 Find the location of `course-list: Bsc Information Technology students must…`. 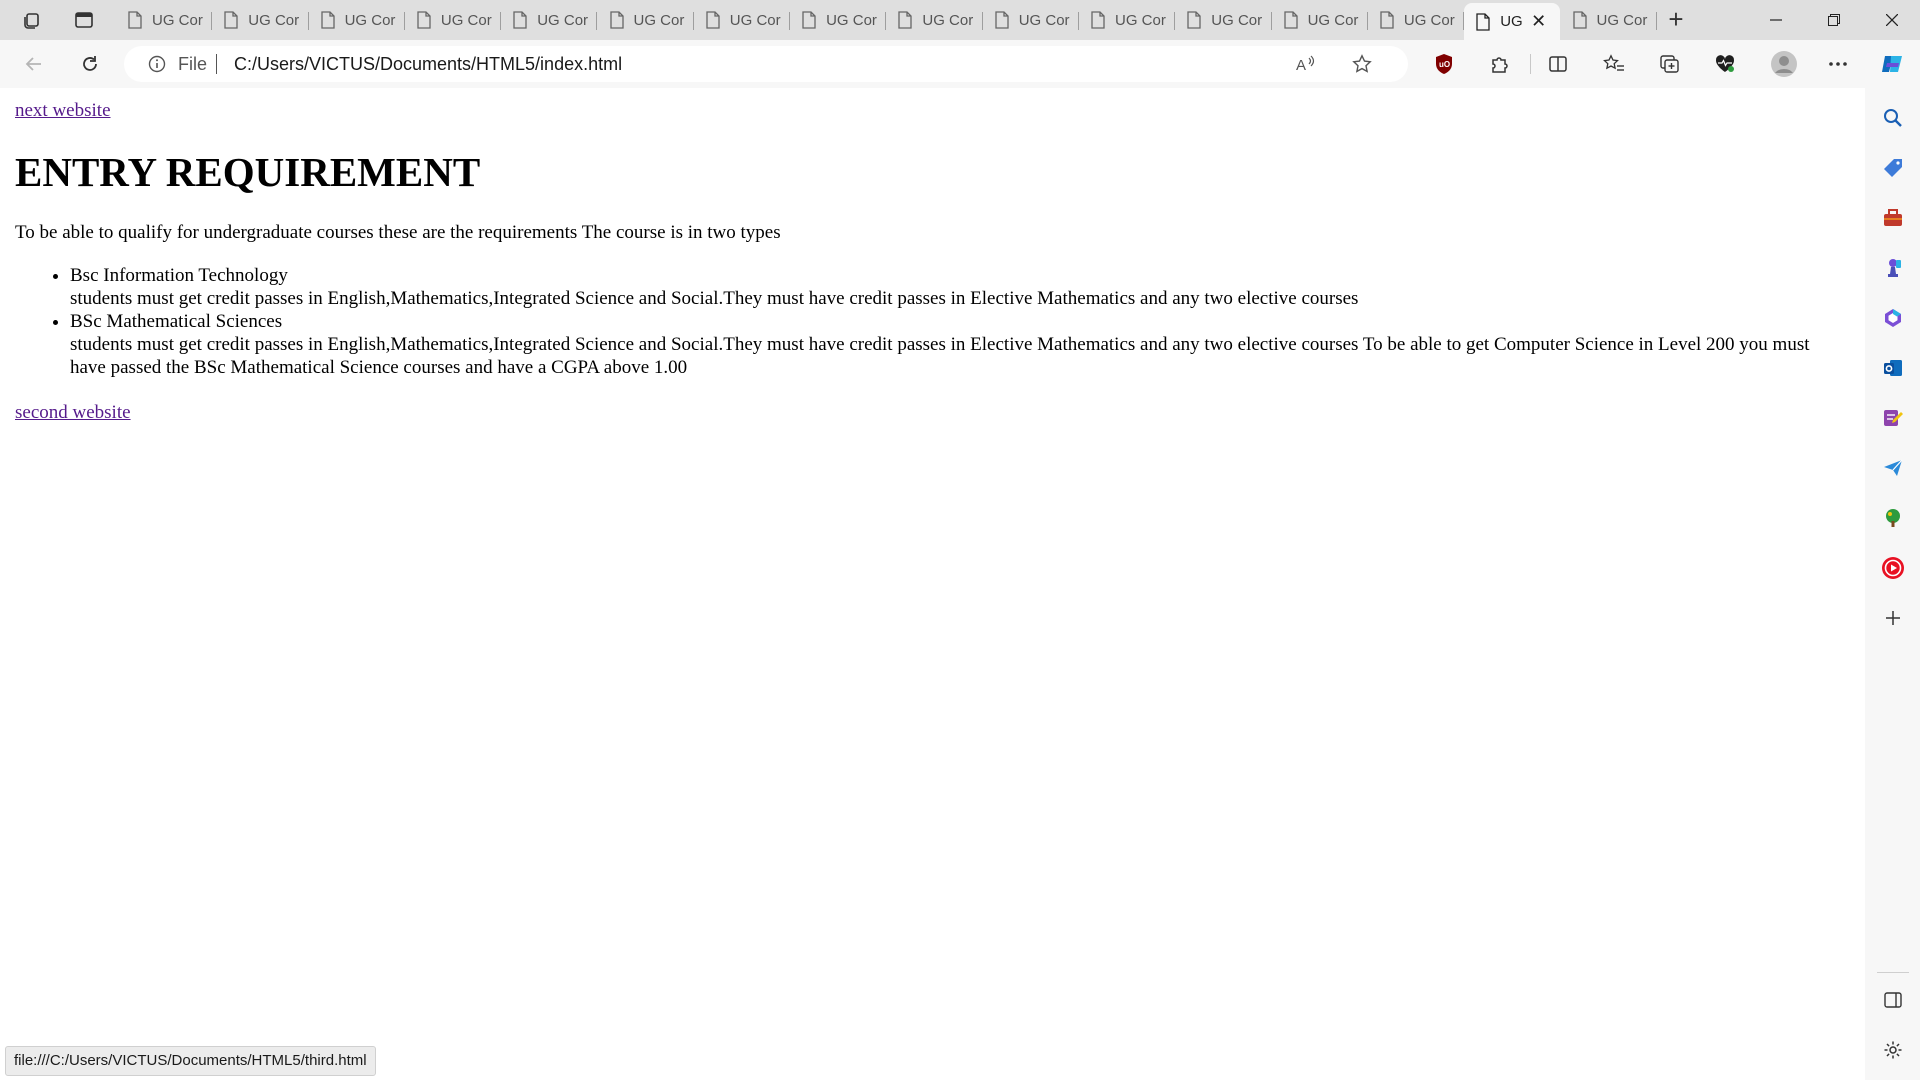

course-list: Bsc Information Technology students must… is located at coordinates (932, 321).